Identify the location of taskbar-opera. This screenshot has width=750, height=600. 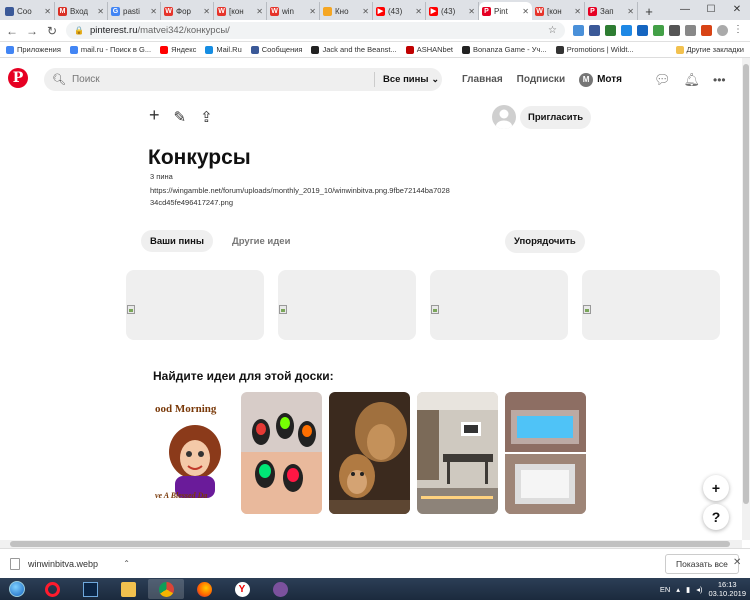
(52, 589).